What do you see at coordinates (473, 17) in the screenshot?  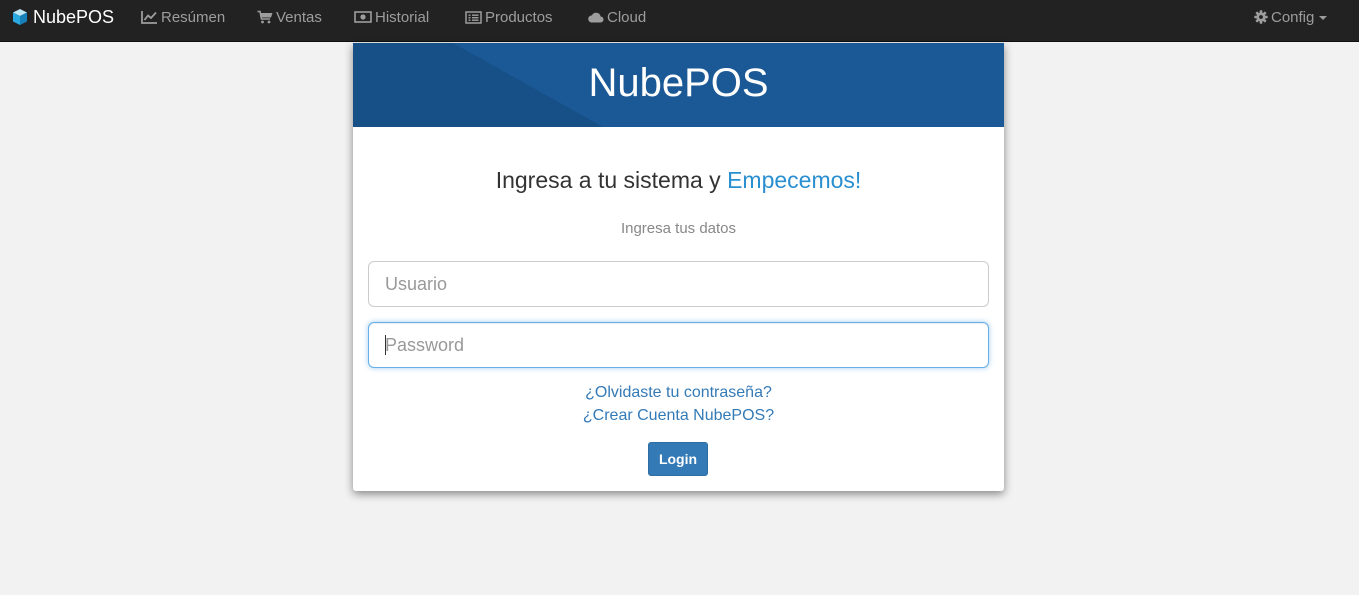 I see `list-alt-icon` at bounding box center [473, 17].